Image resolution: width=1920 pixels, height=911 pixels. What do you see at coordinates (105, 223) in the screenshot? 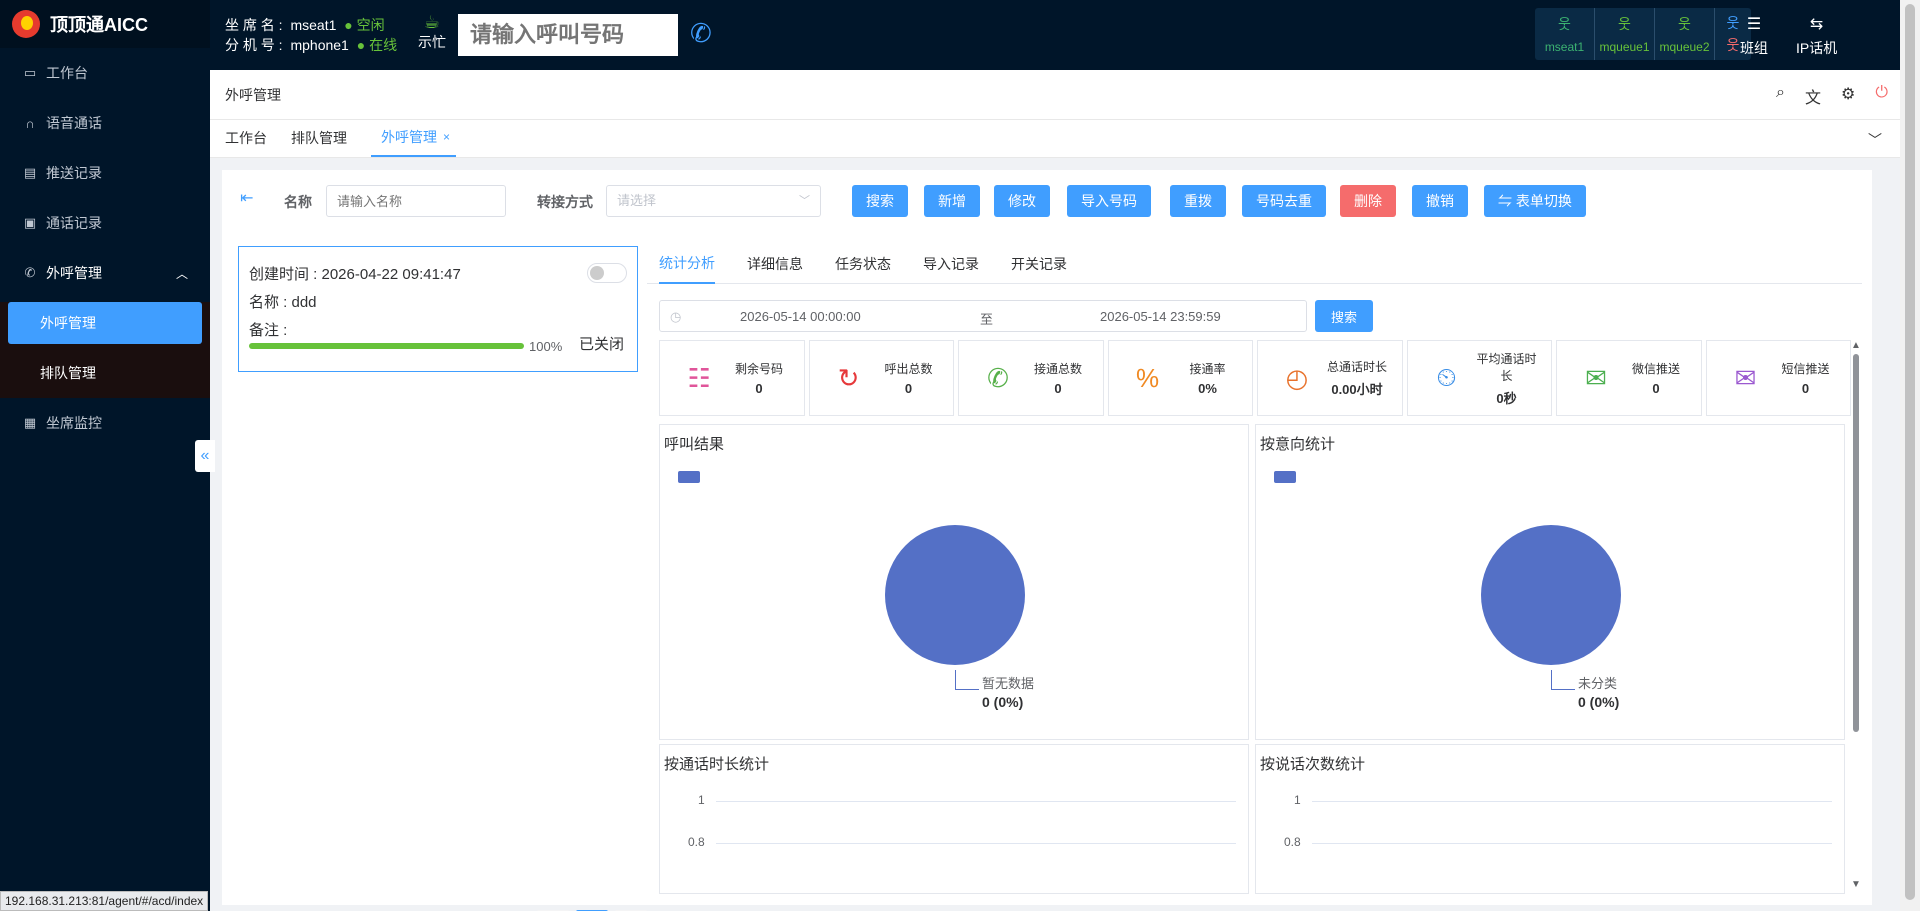
I see `sidebar-item-call-records: ▣ 通话记录` at bounding box center [105, 223].